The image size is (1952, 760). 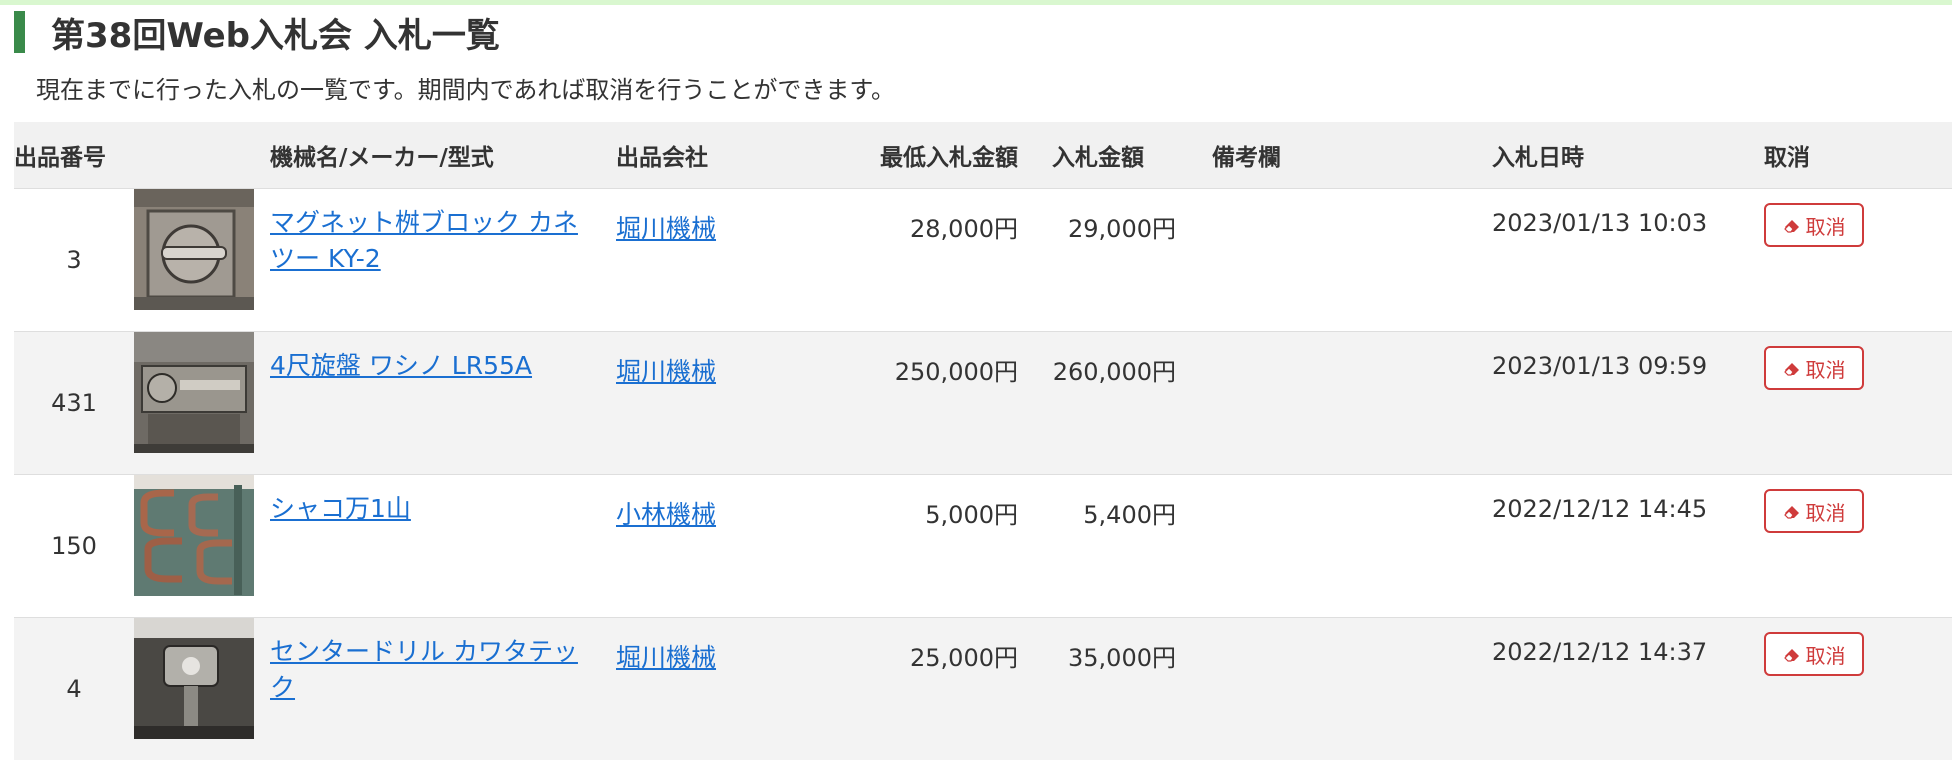 What do you see at coordinates (933, 546) in the screenshot?
I see `min-price: 5,000円` at bounding box center [933, 546].